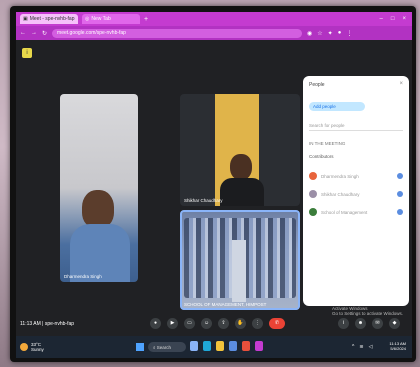  What do you see at coordinates (343, 323) in the screenshot?
I see `info-icon: i` at bounding box center [343, 323].